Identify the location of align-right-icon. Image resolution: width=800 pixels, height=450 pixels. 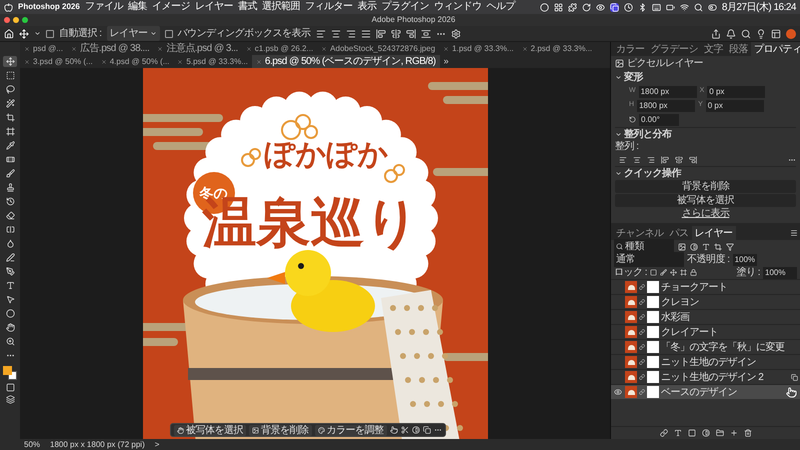
(351, 33).